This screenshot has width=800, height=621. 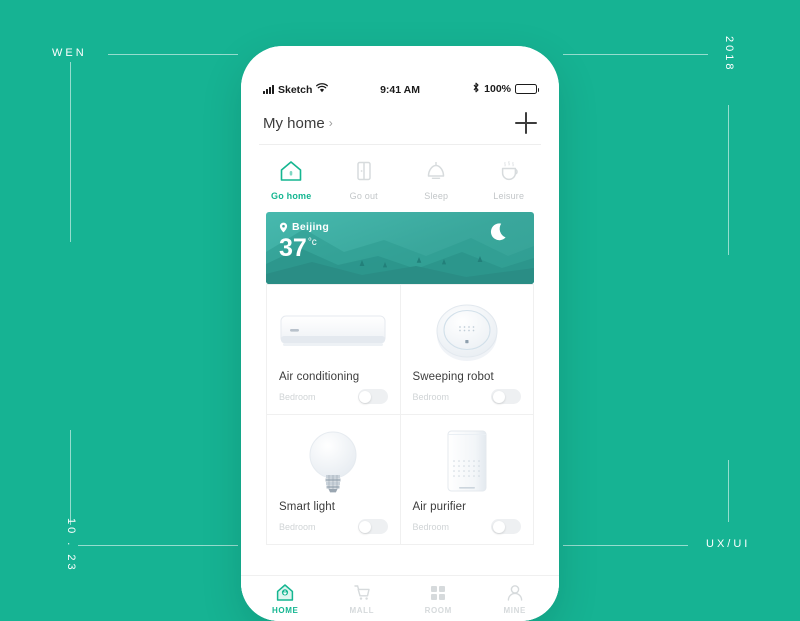 I want to click on annotation-bottom-left: 10 . 23, so click(x=71, y=545).